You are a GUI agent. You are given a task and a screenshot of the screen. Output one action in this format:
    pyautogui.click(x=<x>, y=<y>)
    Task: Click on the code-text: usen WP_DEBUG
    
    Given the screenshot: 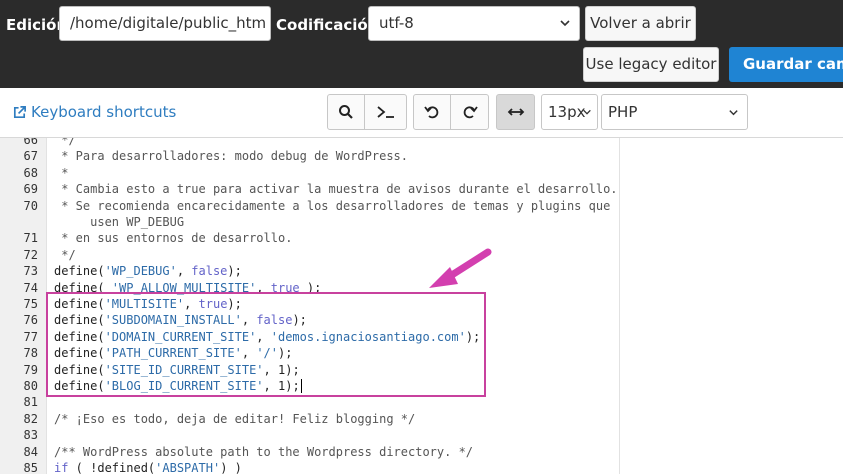 What is the action you would take?
    pyautogui.click(x=119, y=222)
    